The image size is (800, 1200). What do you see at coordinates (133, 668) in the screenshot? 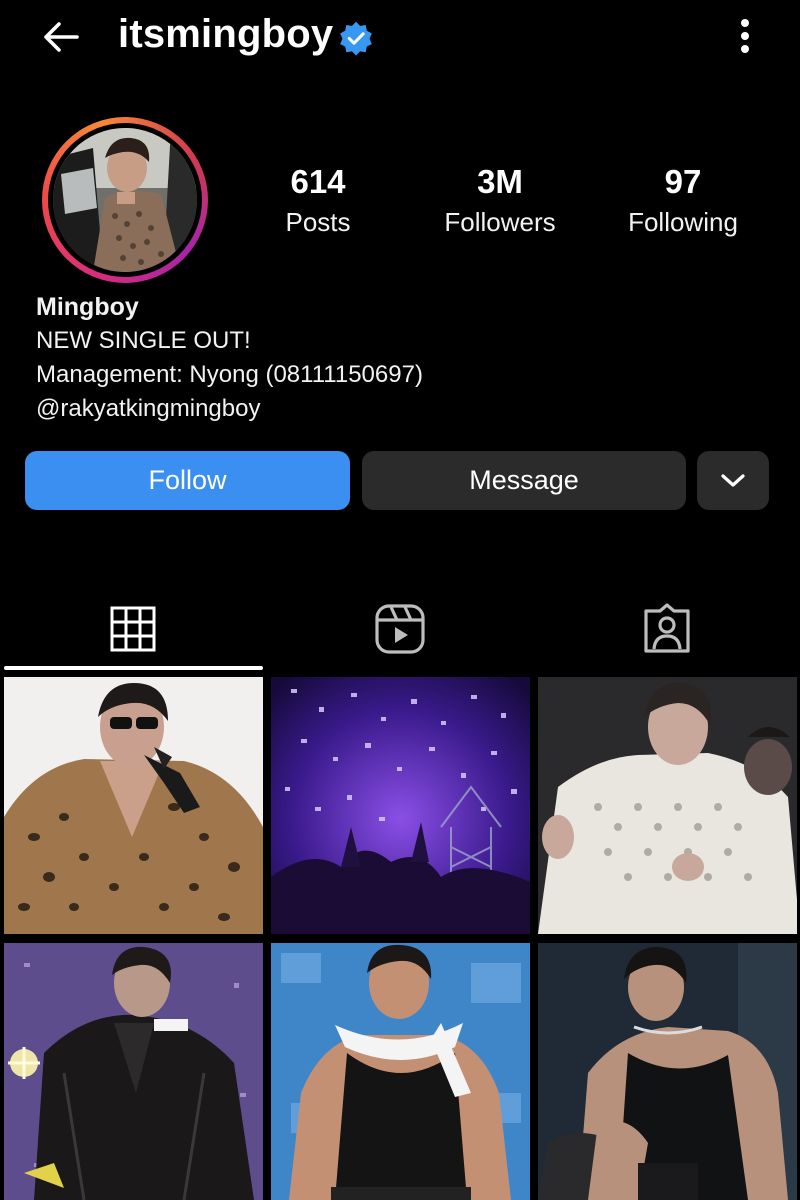
I see `active-tab-indicator` at bounding box center [133, 668].